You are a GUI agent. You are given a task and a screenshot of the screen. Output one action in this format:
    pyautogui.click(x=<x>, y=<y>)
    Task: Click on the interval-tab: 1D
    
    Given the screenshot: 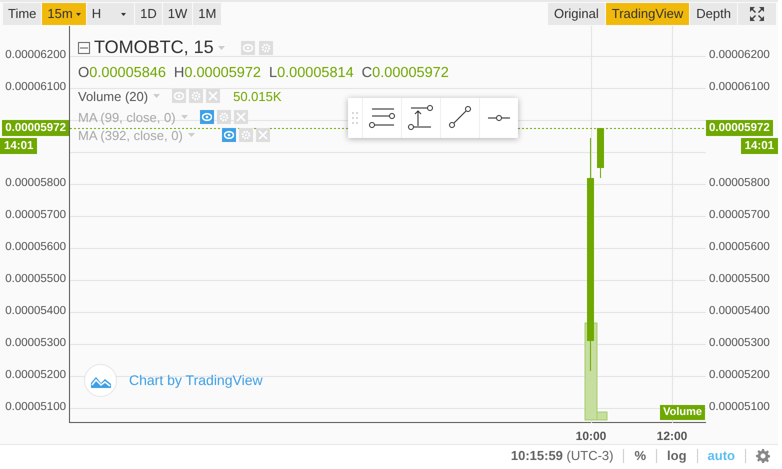 What is the action you would take?
    pyautogui.click(x=148, y=14)
    